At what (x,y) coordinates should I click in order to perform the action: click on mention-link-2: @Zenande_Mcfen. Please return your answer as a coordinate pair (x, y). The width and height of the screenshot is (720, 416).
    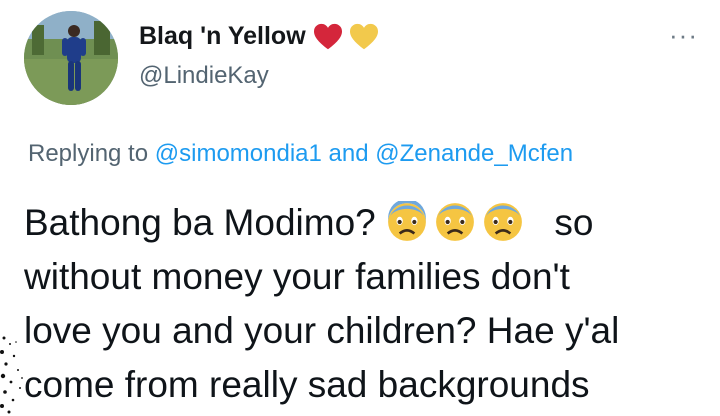
    Looking at the image, I should click on (474, 153).